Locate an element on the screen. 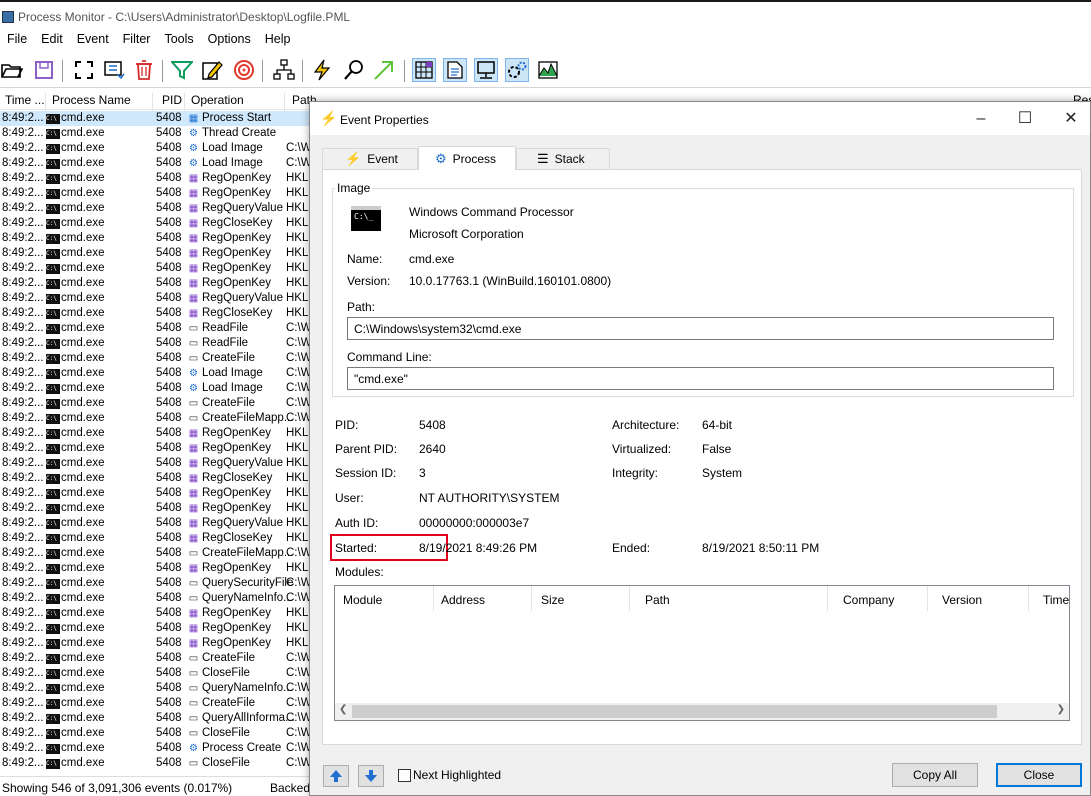 The image size is (1091, 796). highlight-icon is located at coordinates (212, 70).